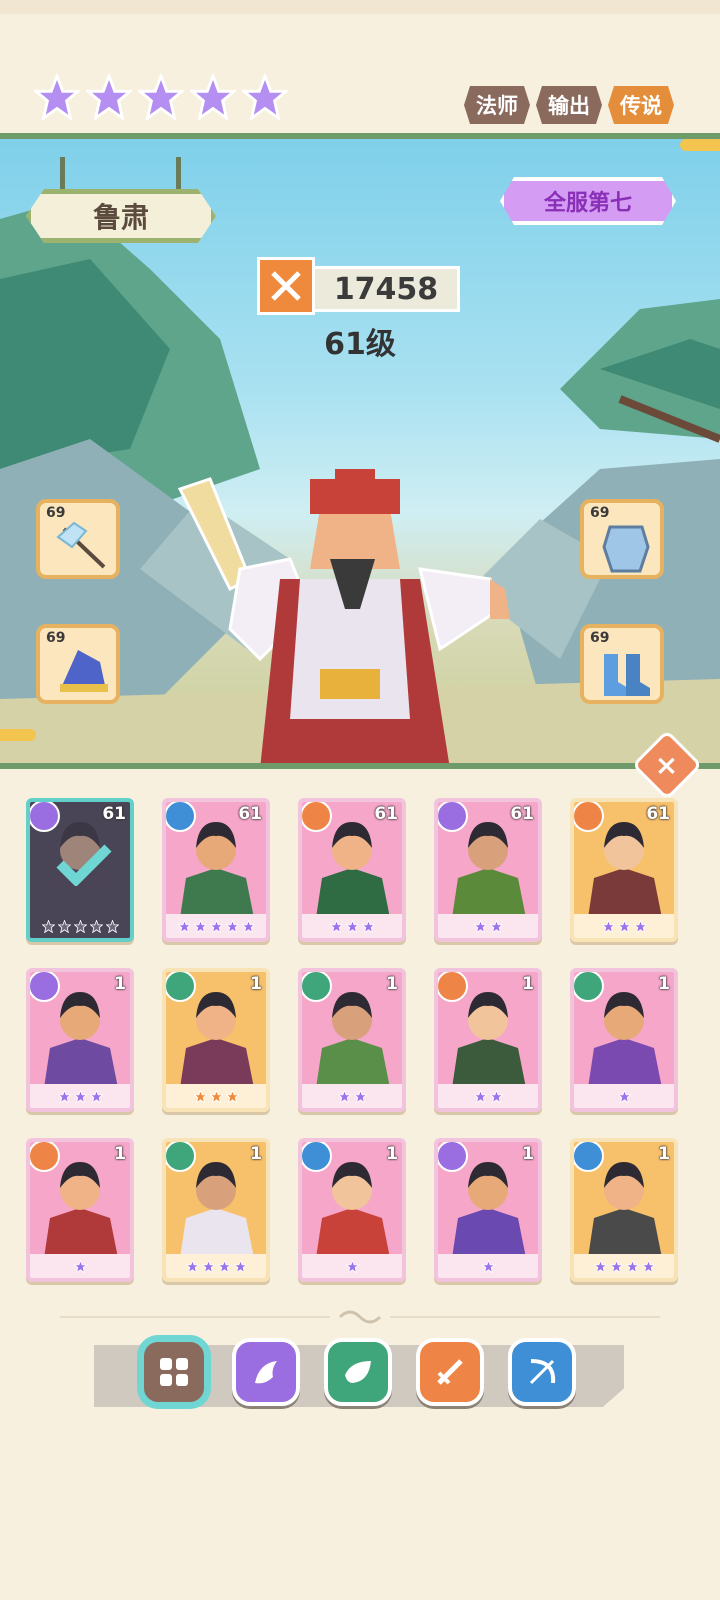 The height and width of the screenshot is (1600, 720). I want to click on grid-icon, so click(174, 1372).